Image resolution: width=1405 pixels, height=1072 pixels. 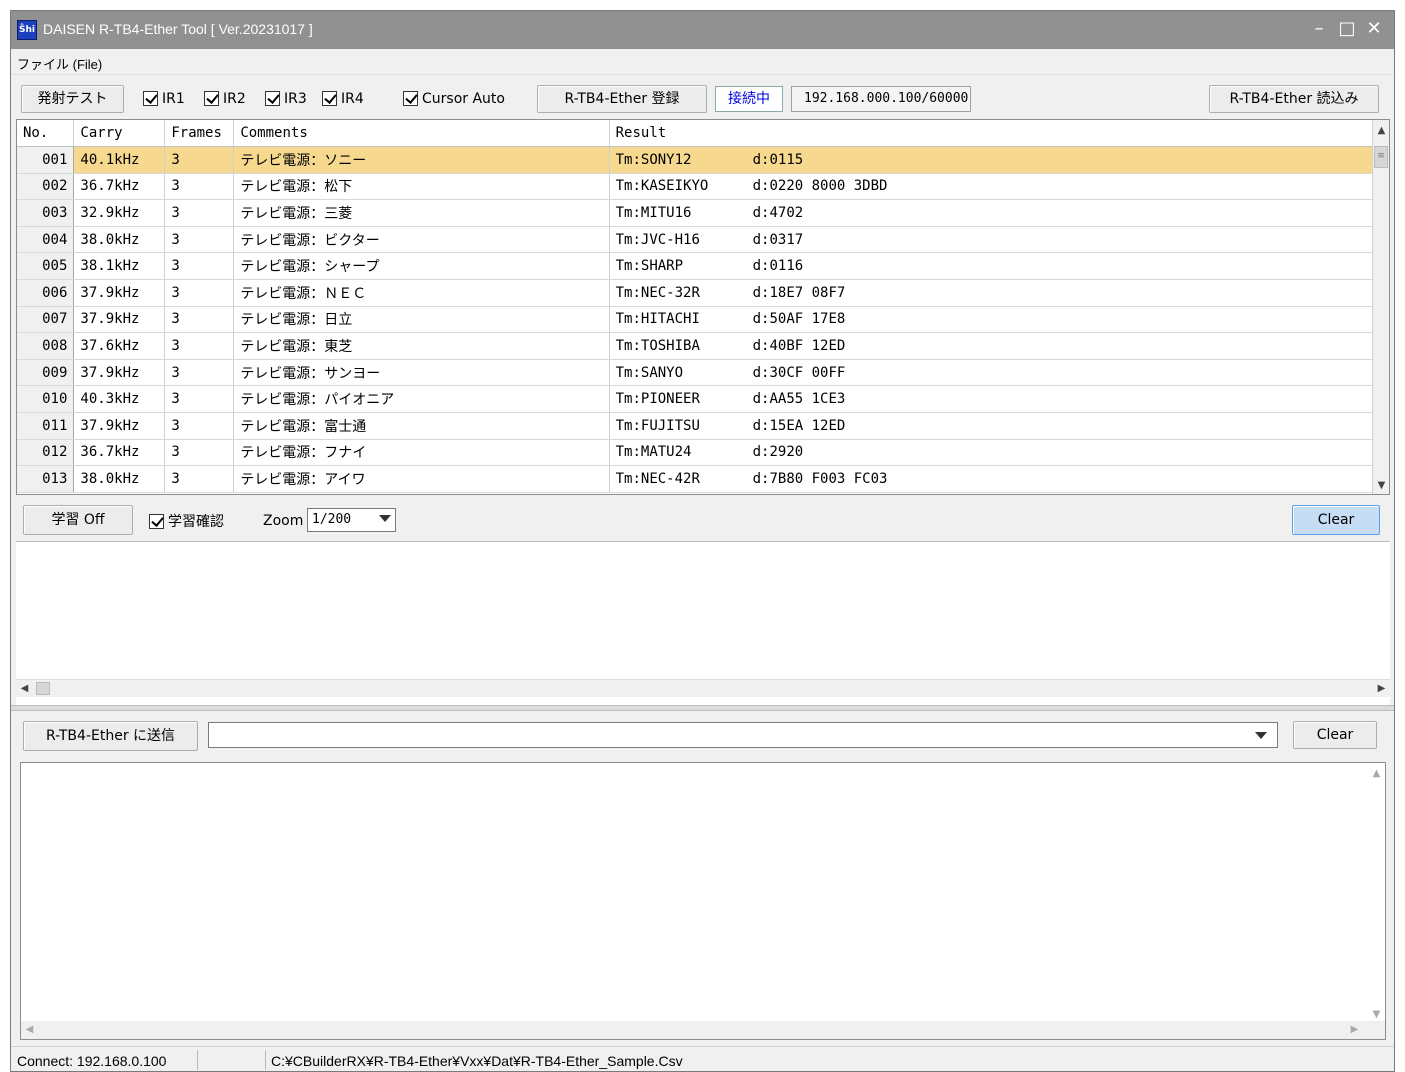 I want to click on table-row: 007 37.9kHz 3 テレビ電源：日立 Tm:HITACHI d:50AF 17E8, so click(x=703, y=320).